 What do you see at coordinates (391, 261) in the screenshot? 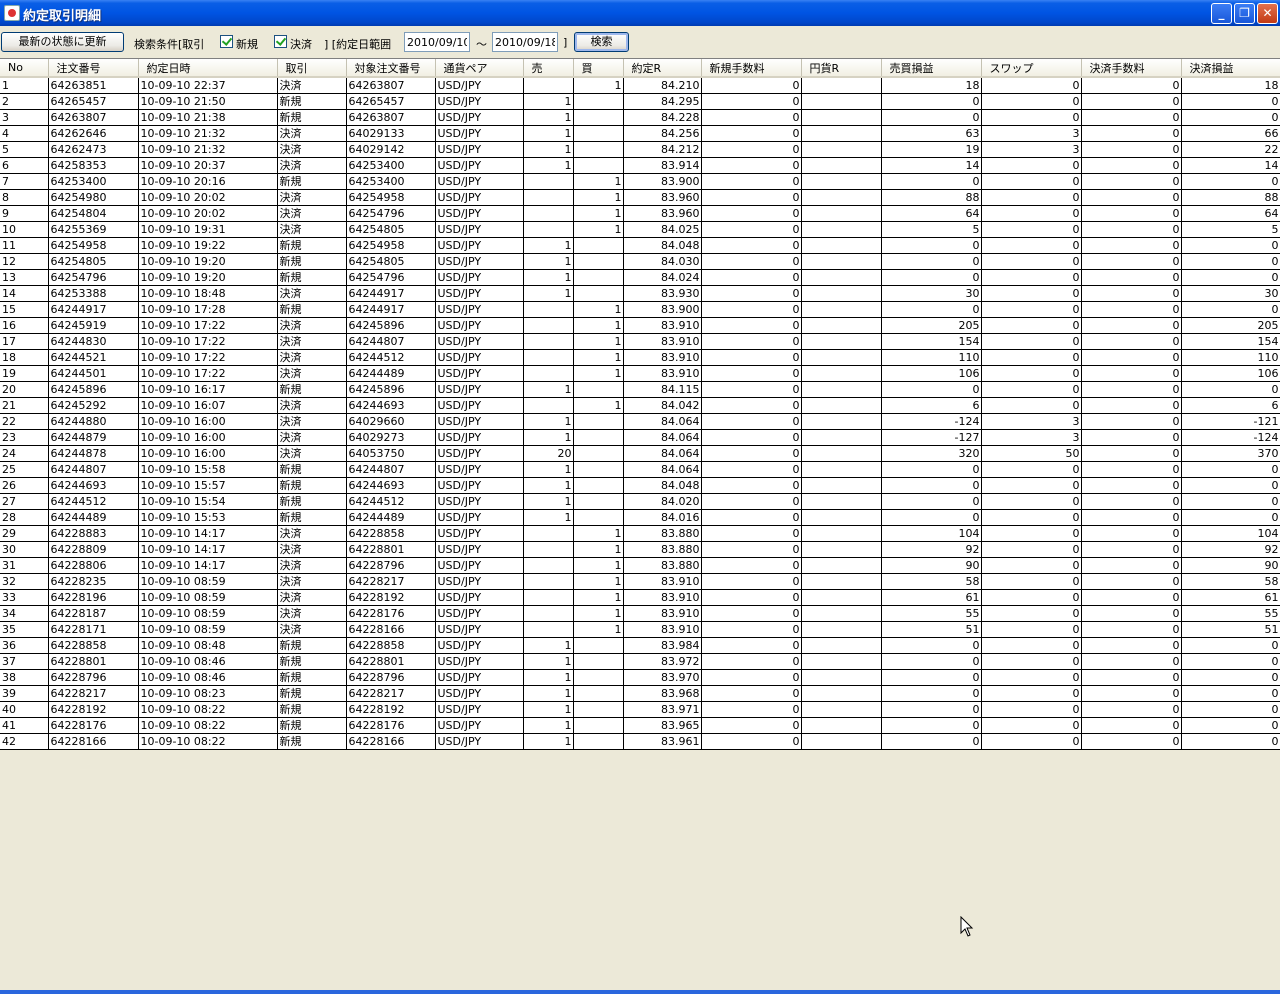
I see `table-cell: 64254805` at bounding box center [391, 261].